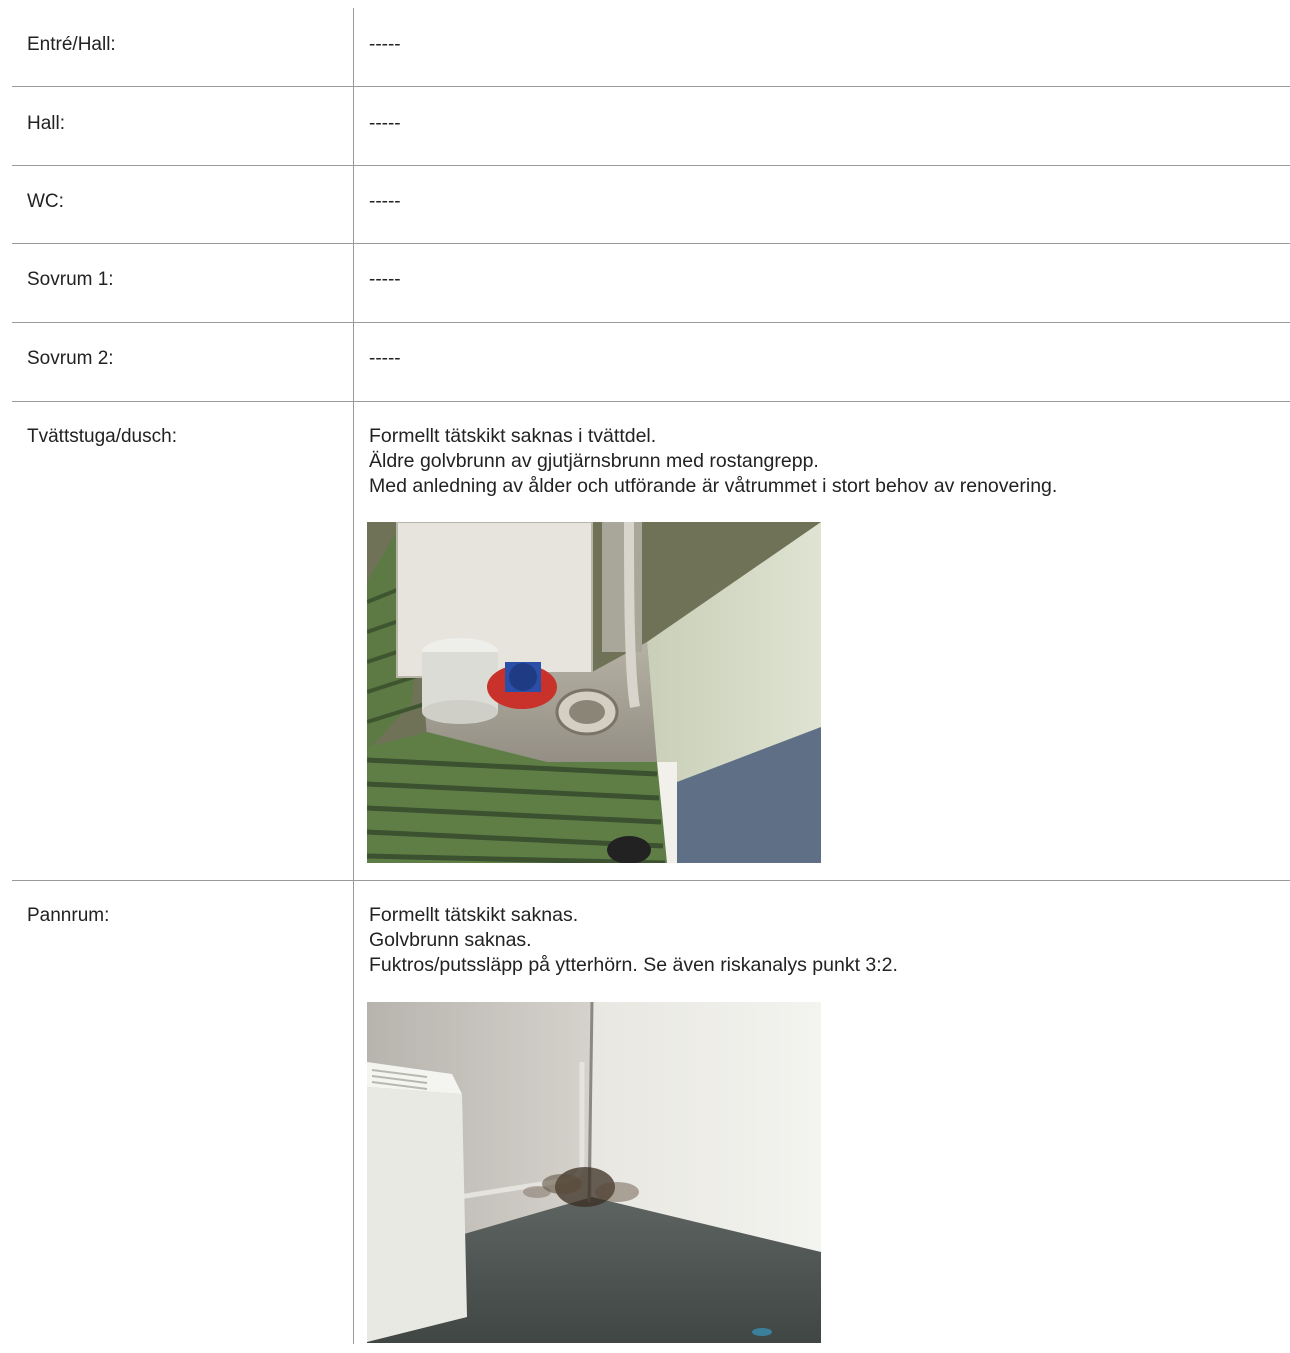 Image resolution: width=1290 pixels, height=1353 pixels. What do you see at coordinates (594, 692) in the screenshot?
I see `laundry-room-photo` at bounding box center [594, 692].